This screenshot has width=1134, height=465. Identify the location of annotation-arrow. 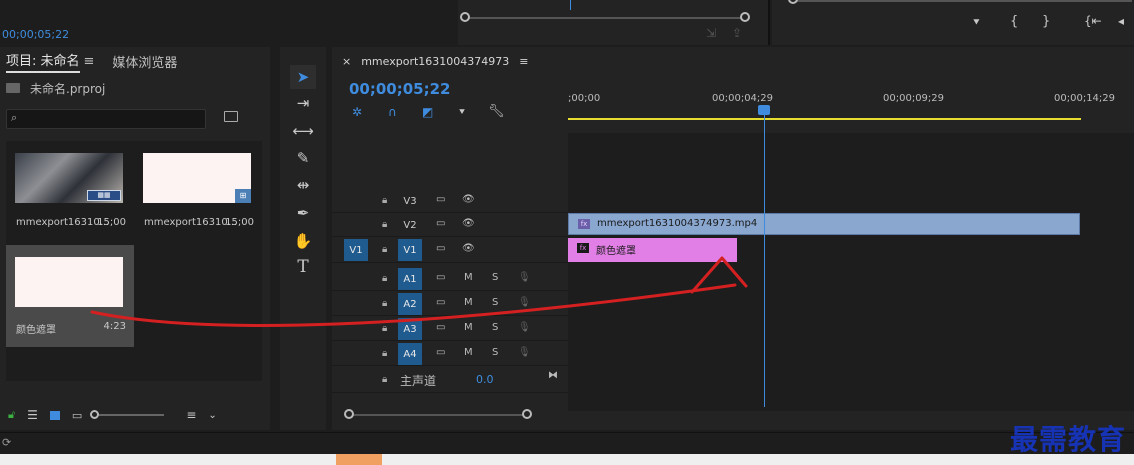
(419, 291).